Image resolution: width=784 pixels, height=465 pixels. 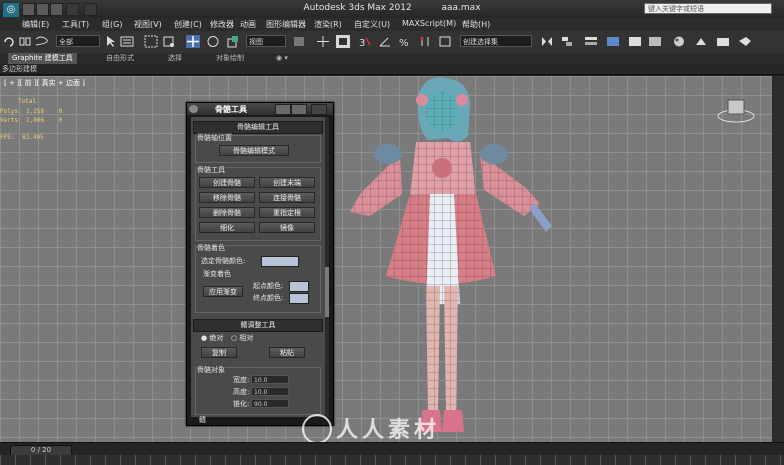 I want to click on start-color-label: 起点颜色:, so click(x=268, y=286).